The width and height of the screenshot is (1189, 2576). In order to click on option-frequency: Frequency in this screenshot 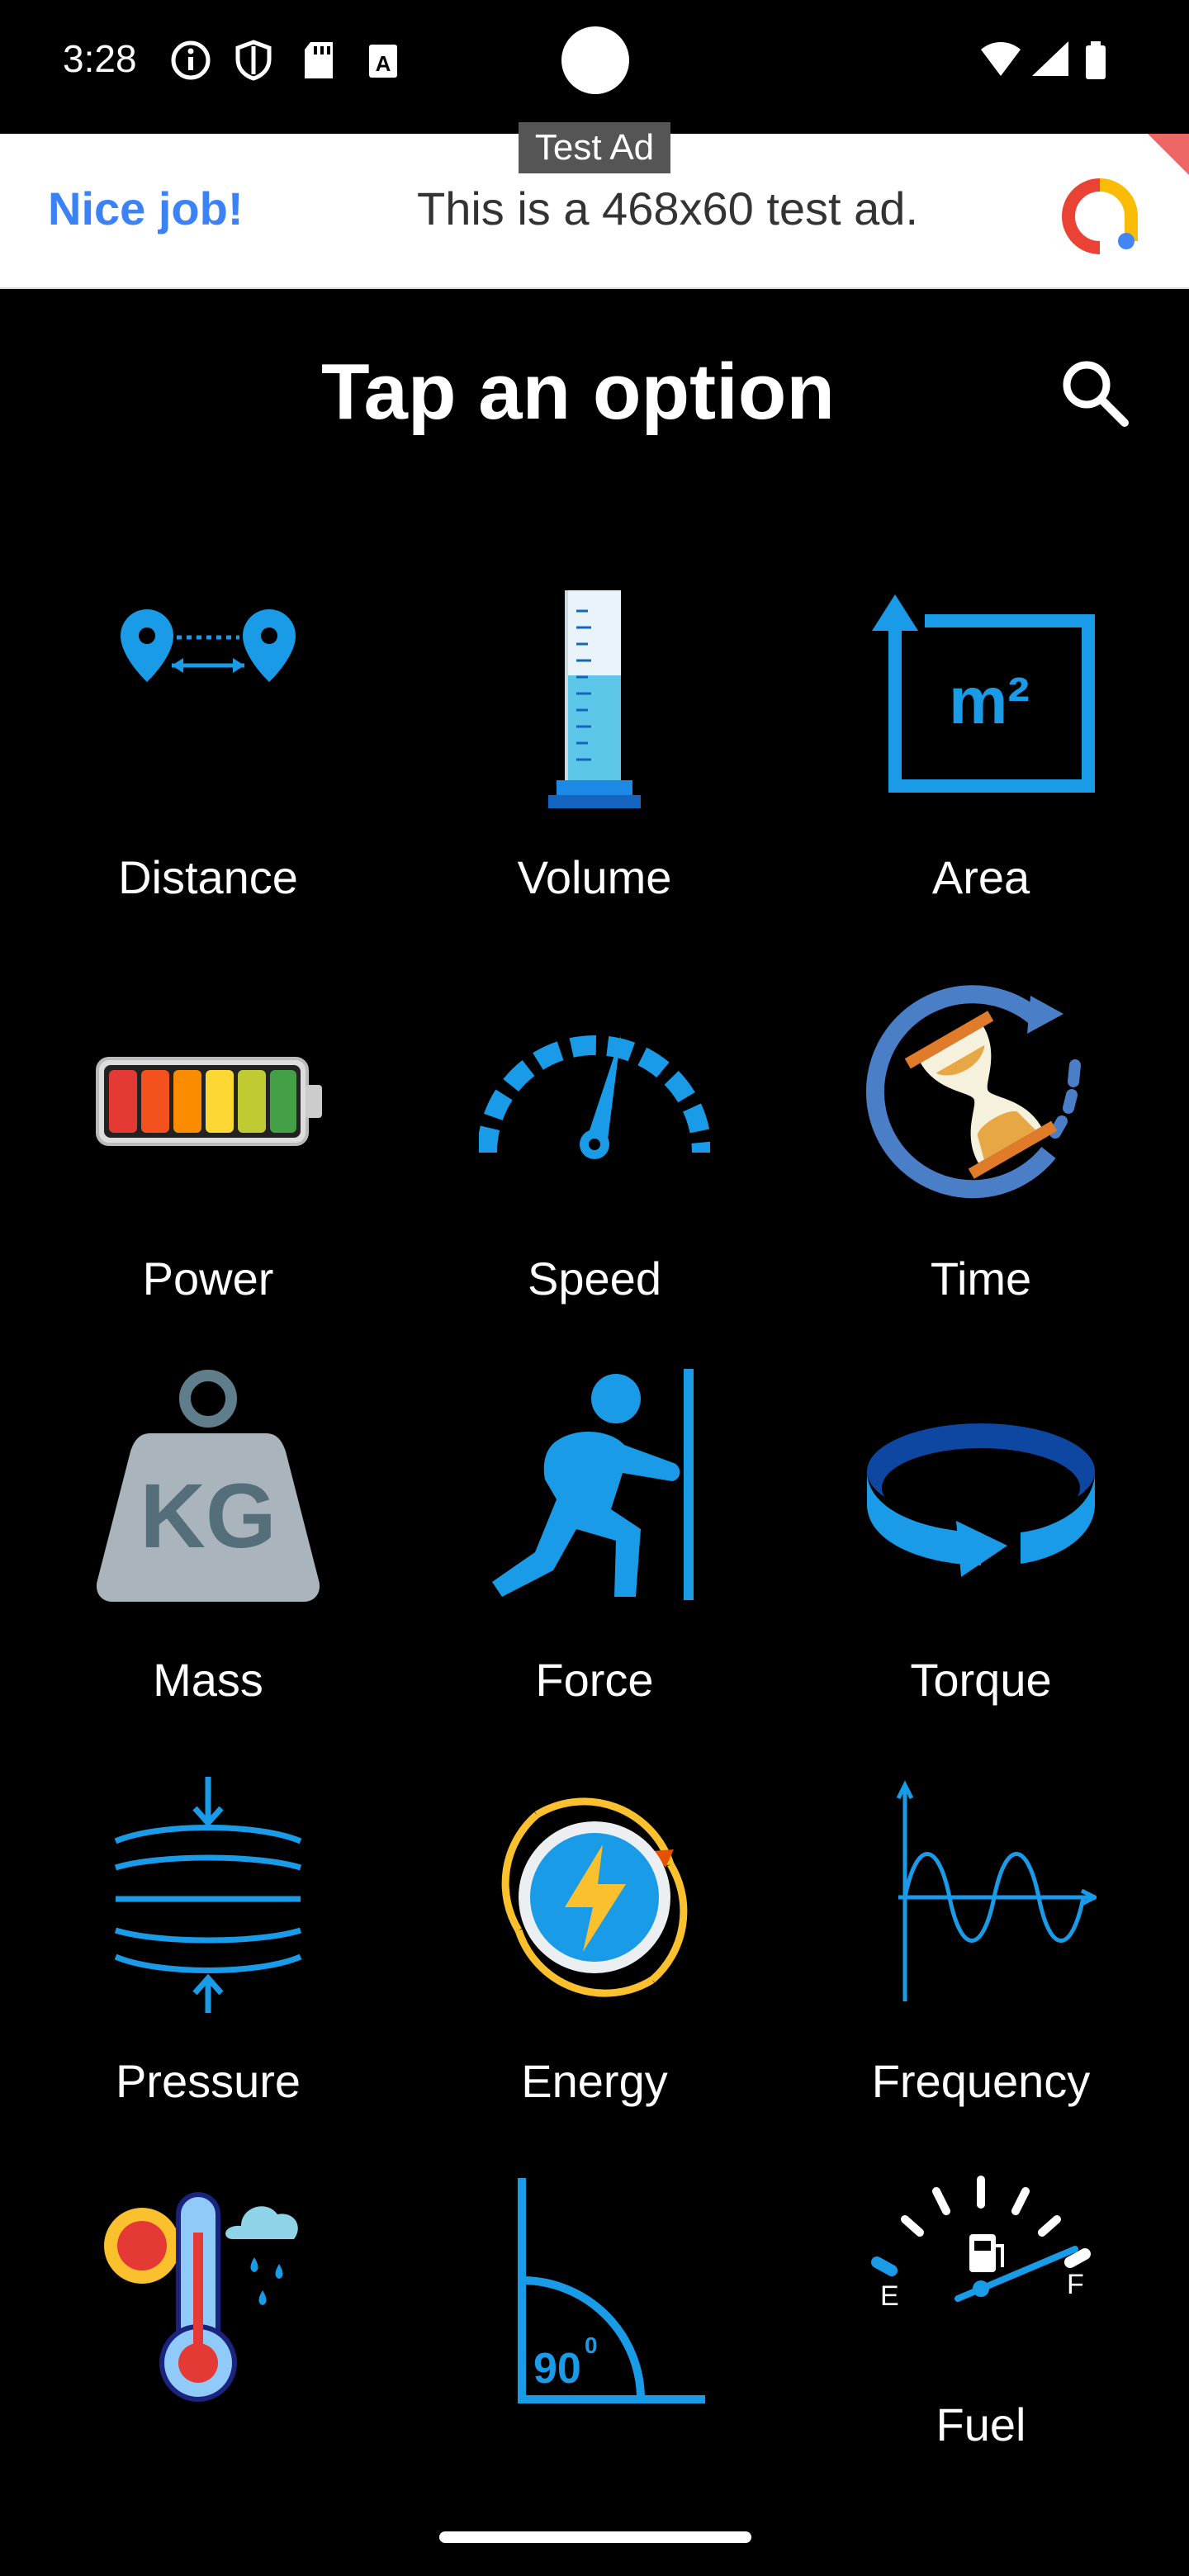, I will do `click(981, 1939)`.